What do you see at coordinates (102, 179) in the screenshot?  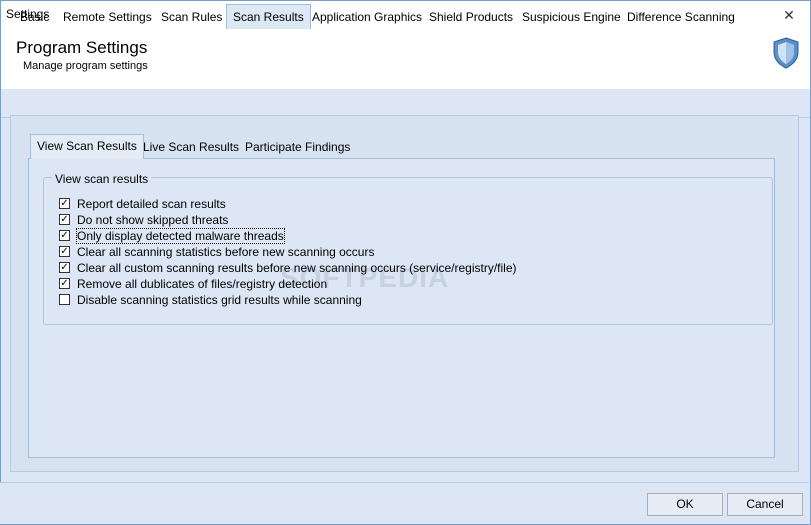 I see `group-label: View scan results` at bounding box center [102, 179].